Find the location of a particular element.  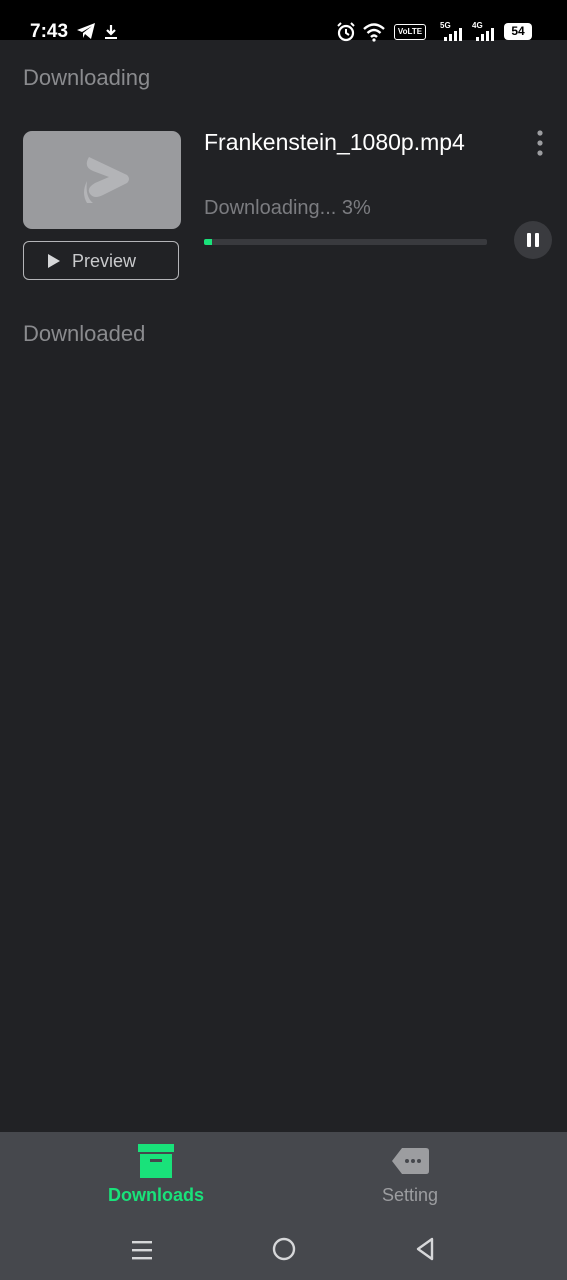

status-bar: 7:43 VoLTE 5G 4G 54 is located at coordinates (283, 21).